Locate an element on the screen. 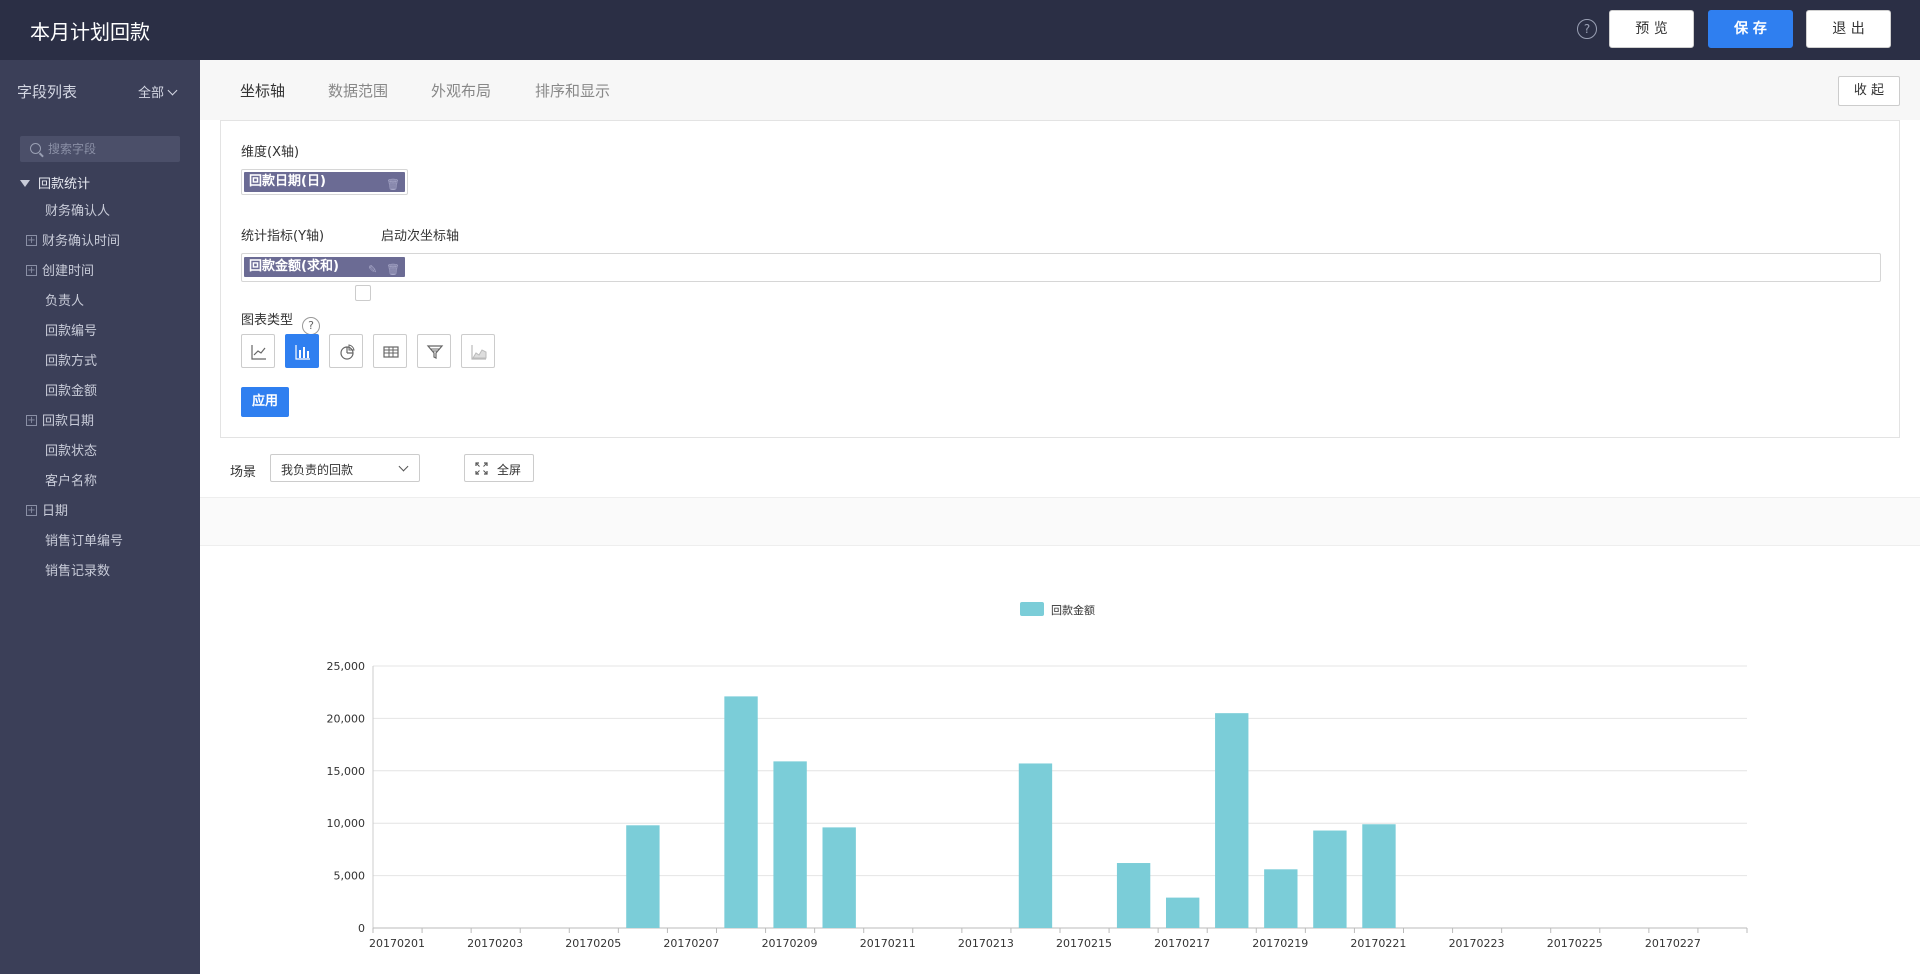 Image resolution: width=1920 pixels, height=974 pixels. field-filter-dropdown: 全部 is located at coordinates (158, 91).